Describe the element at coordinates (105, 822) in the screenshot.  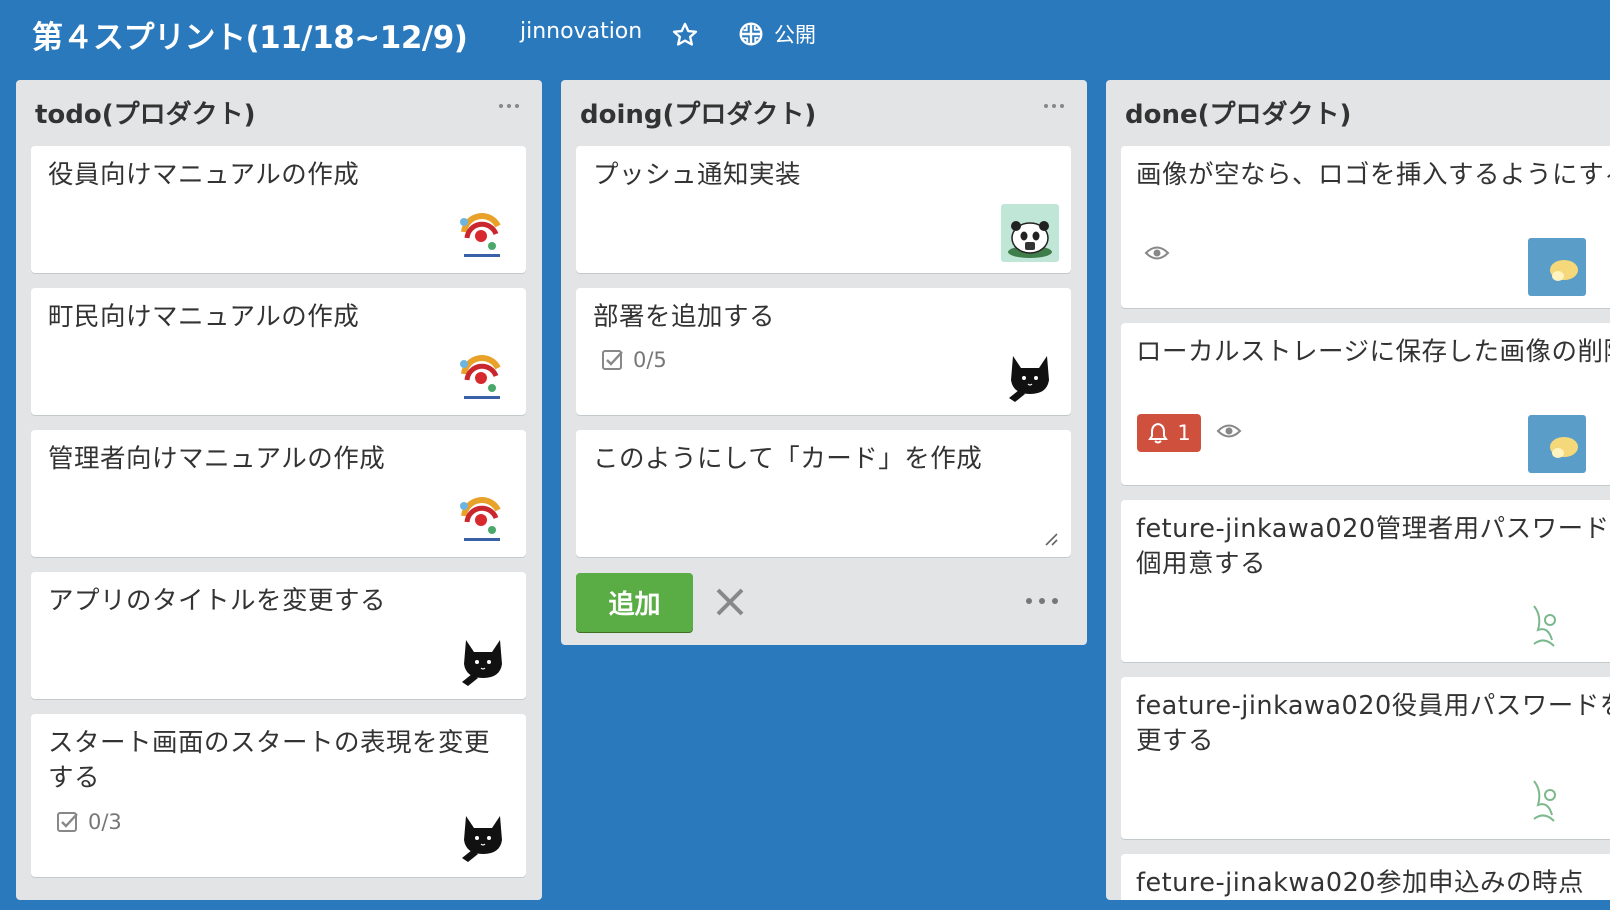
I see `checklist-count: 0/3` at that location.